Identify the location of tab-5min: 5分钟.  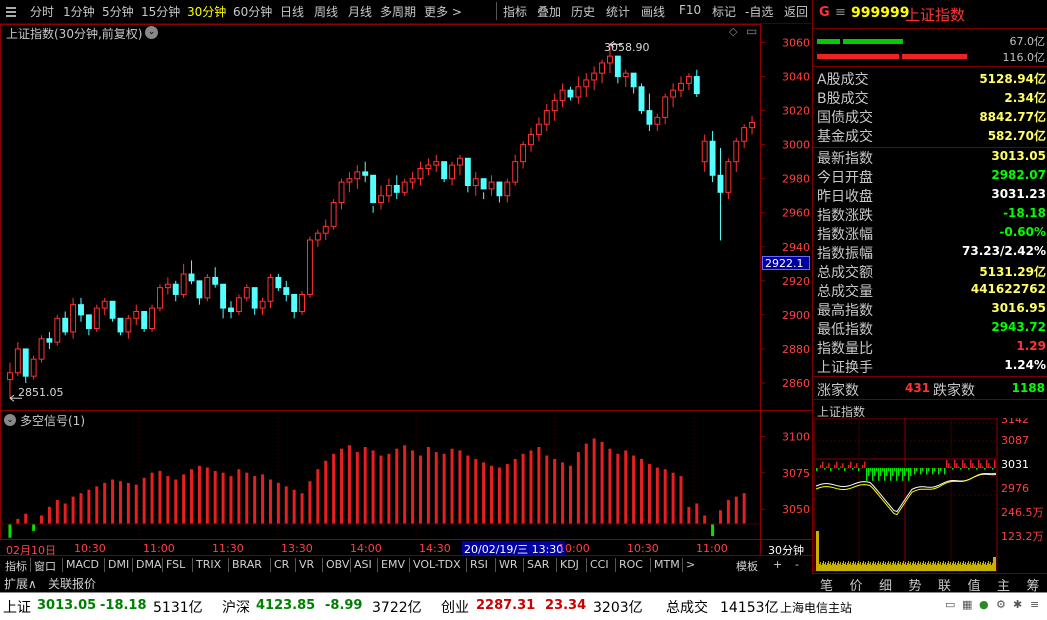
(118, 11).